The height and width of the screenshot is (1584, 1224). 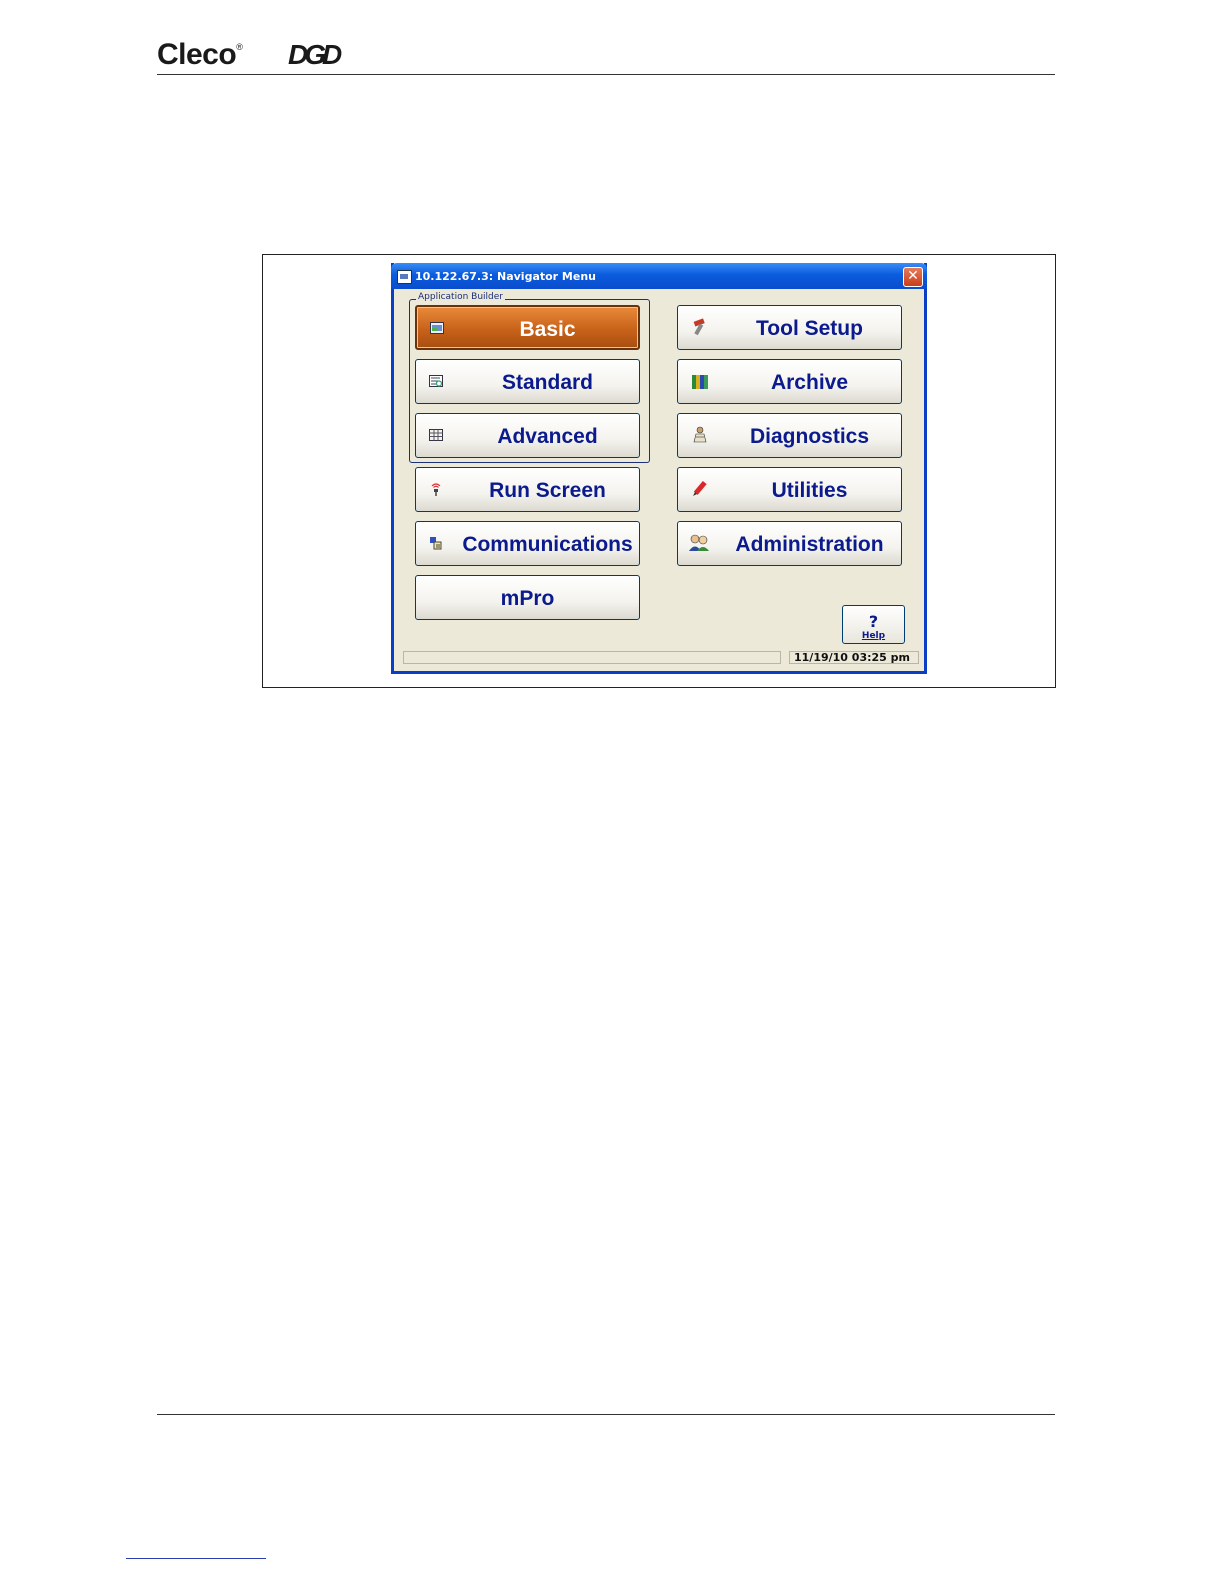 What do you see at coordinates (460, 297) in the screenshot?
I see `application-builder-label: Application Builder` at bounding box center [460, 297].